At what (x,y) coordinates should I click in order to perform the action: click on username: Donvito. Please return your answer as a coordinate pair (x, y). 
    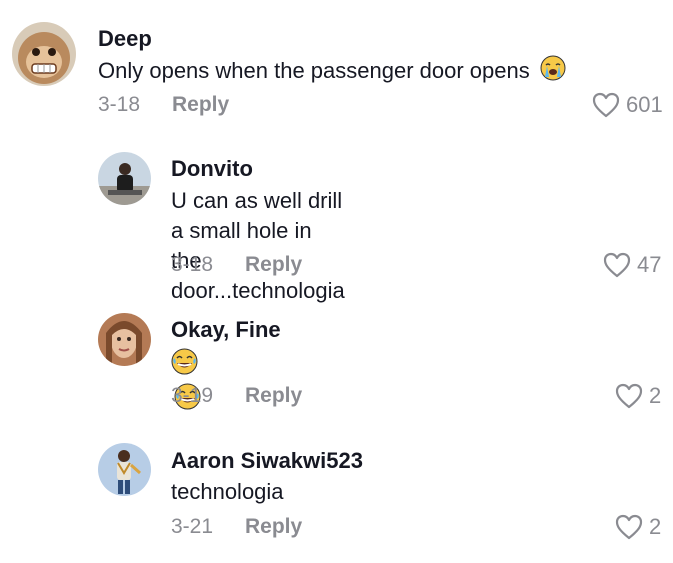
    Looking at the image, I should click on (212, 169).